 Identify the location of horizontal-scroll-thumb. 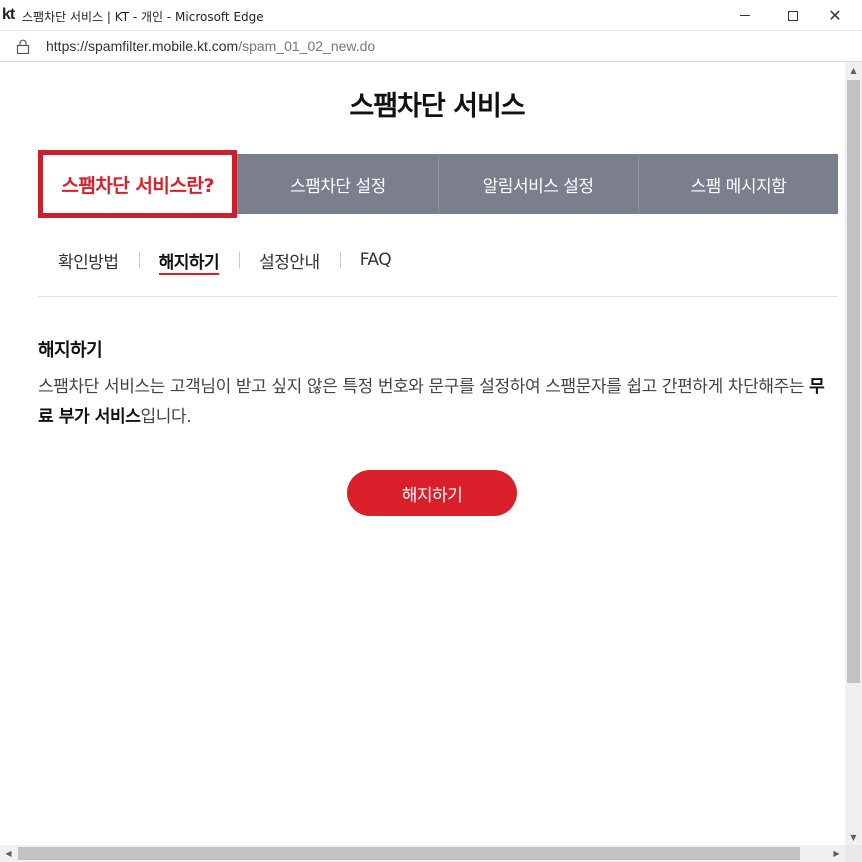
(409, 853).